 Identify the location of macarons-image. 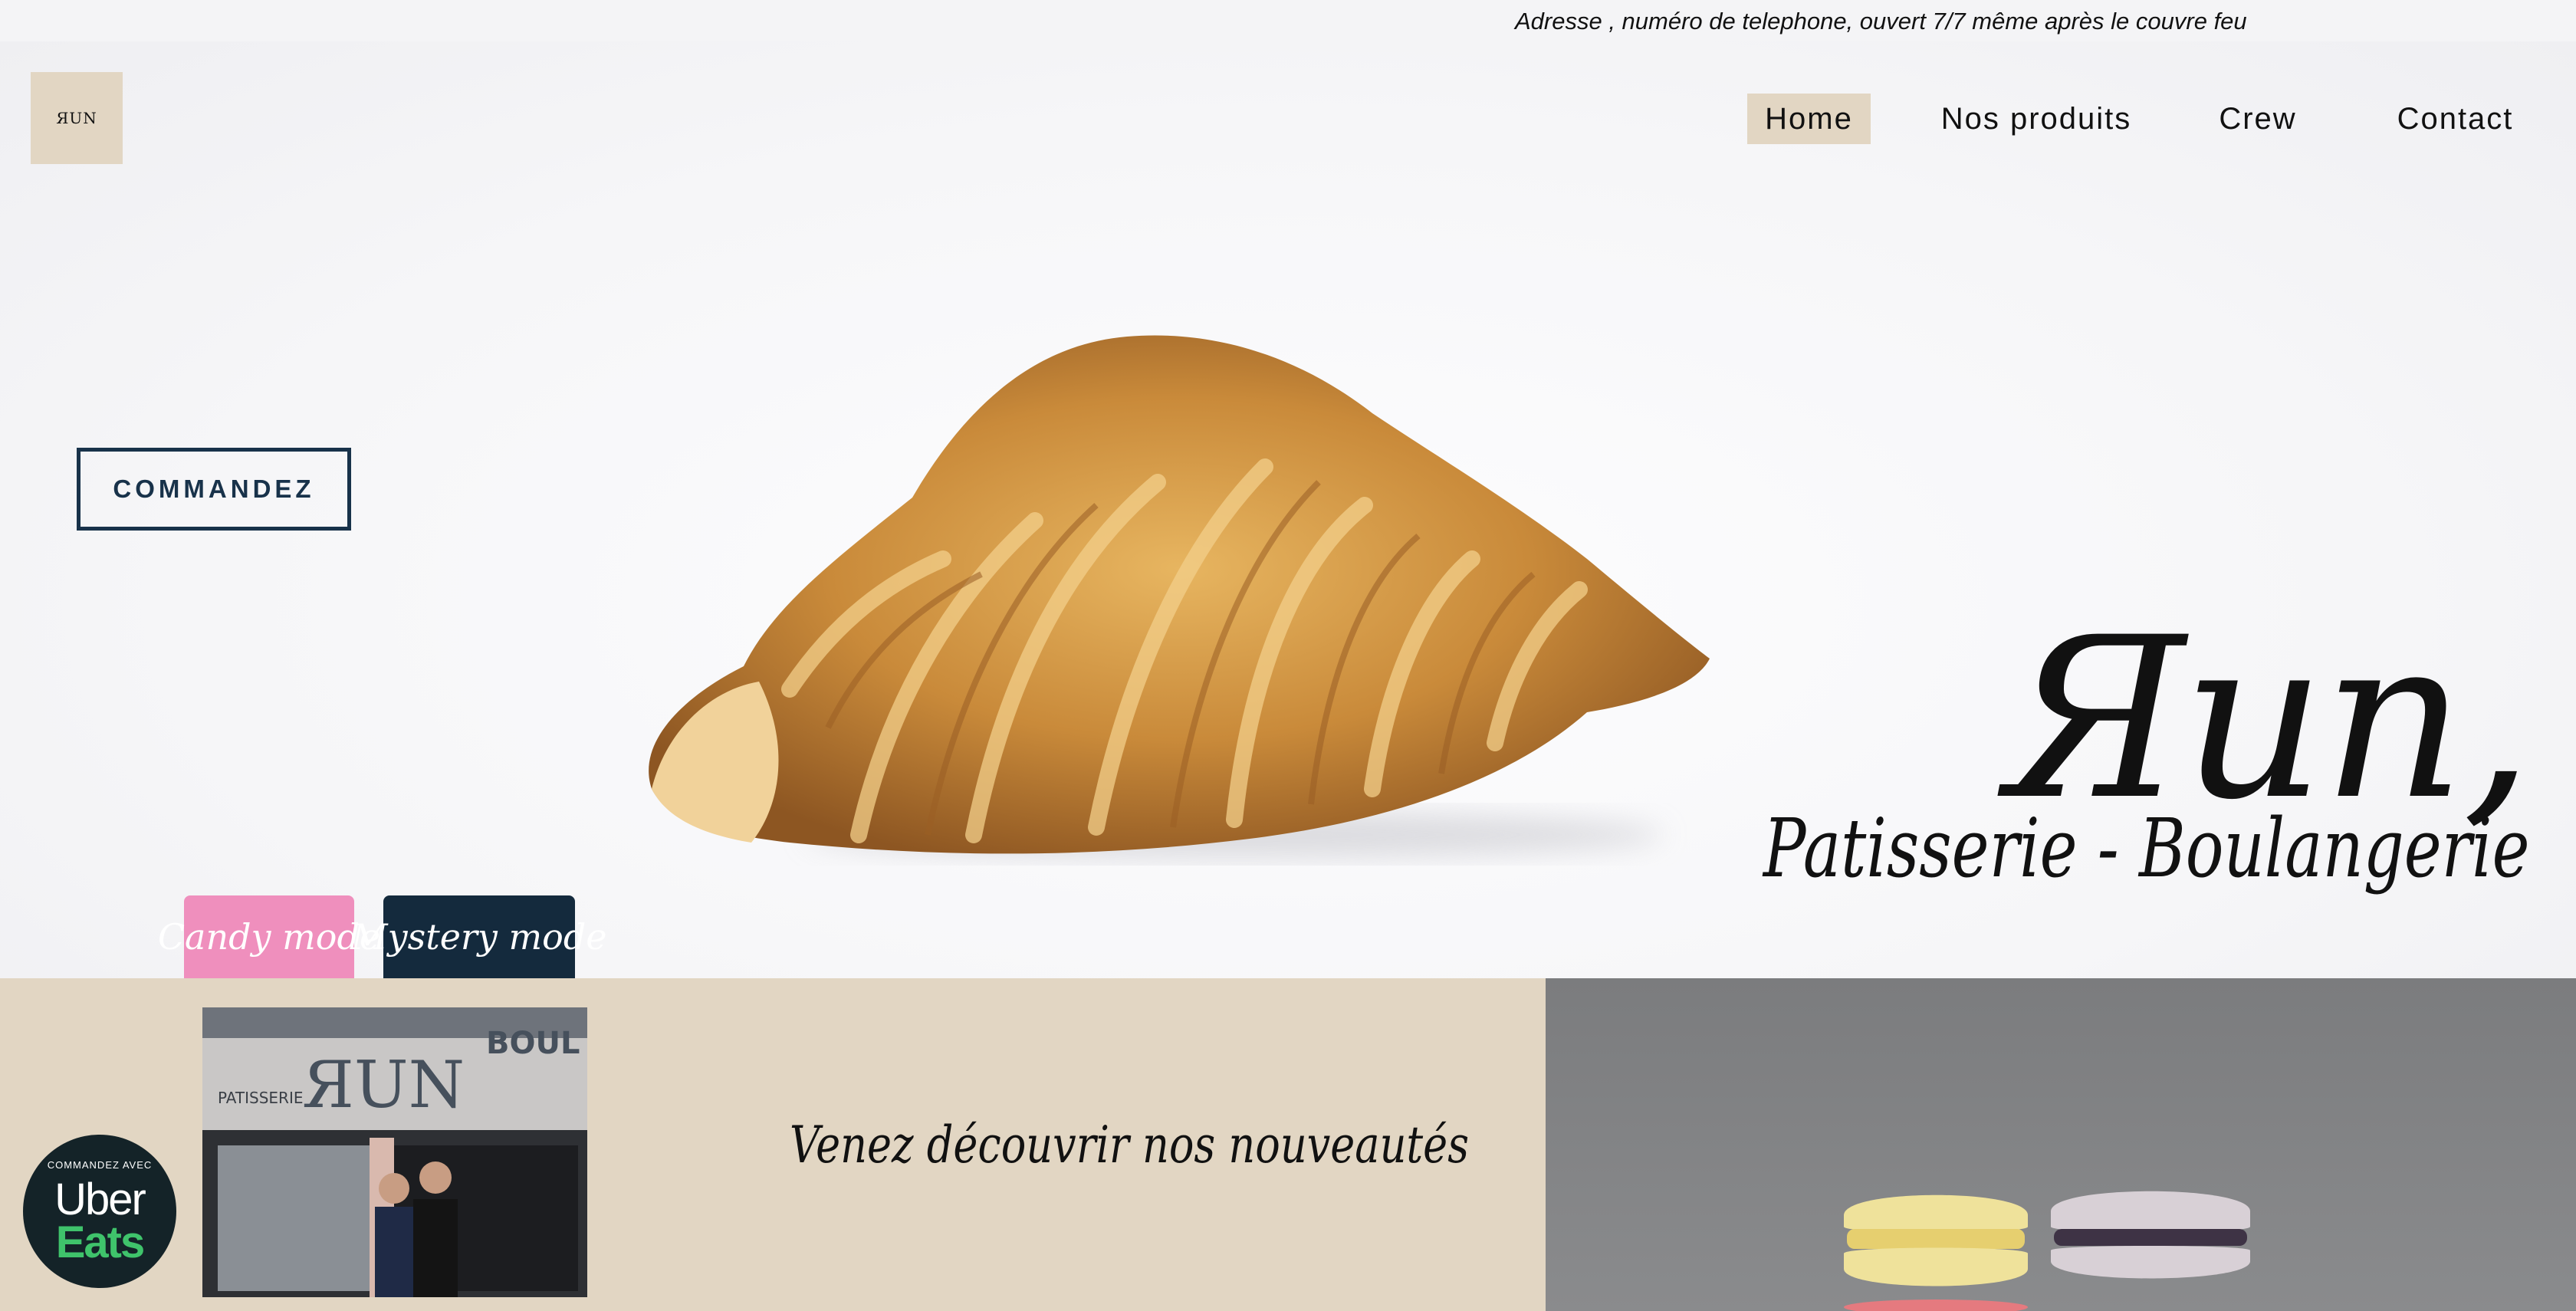
(2047, 1251).